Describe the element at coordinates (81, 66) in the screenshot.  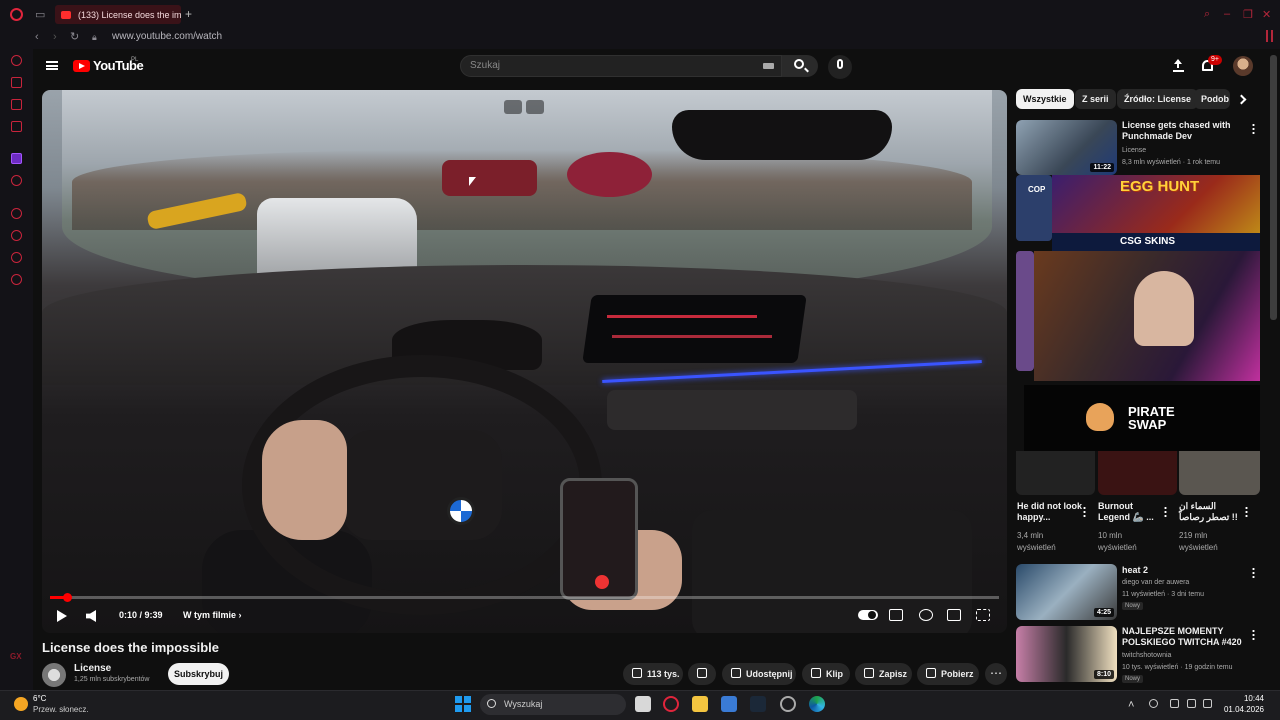
I see `youtube-logo-icon` at that location.